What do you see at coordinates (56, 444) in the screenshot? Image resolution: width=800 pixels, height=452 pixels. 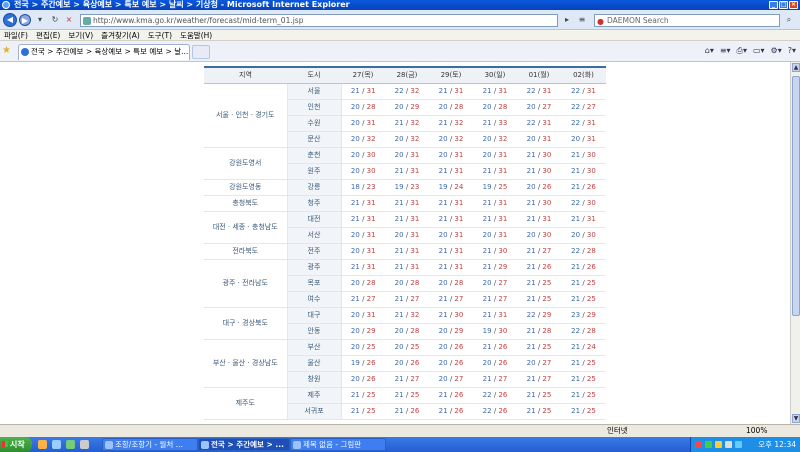 I see `quicklaunch-desktop-icon` at bounding box center [56, 444].